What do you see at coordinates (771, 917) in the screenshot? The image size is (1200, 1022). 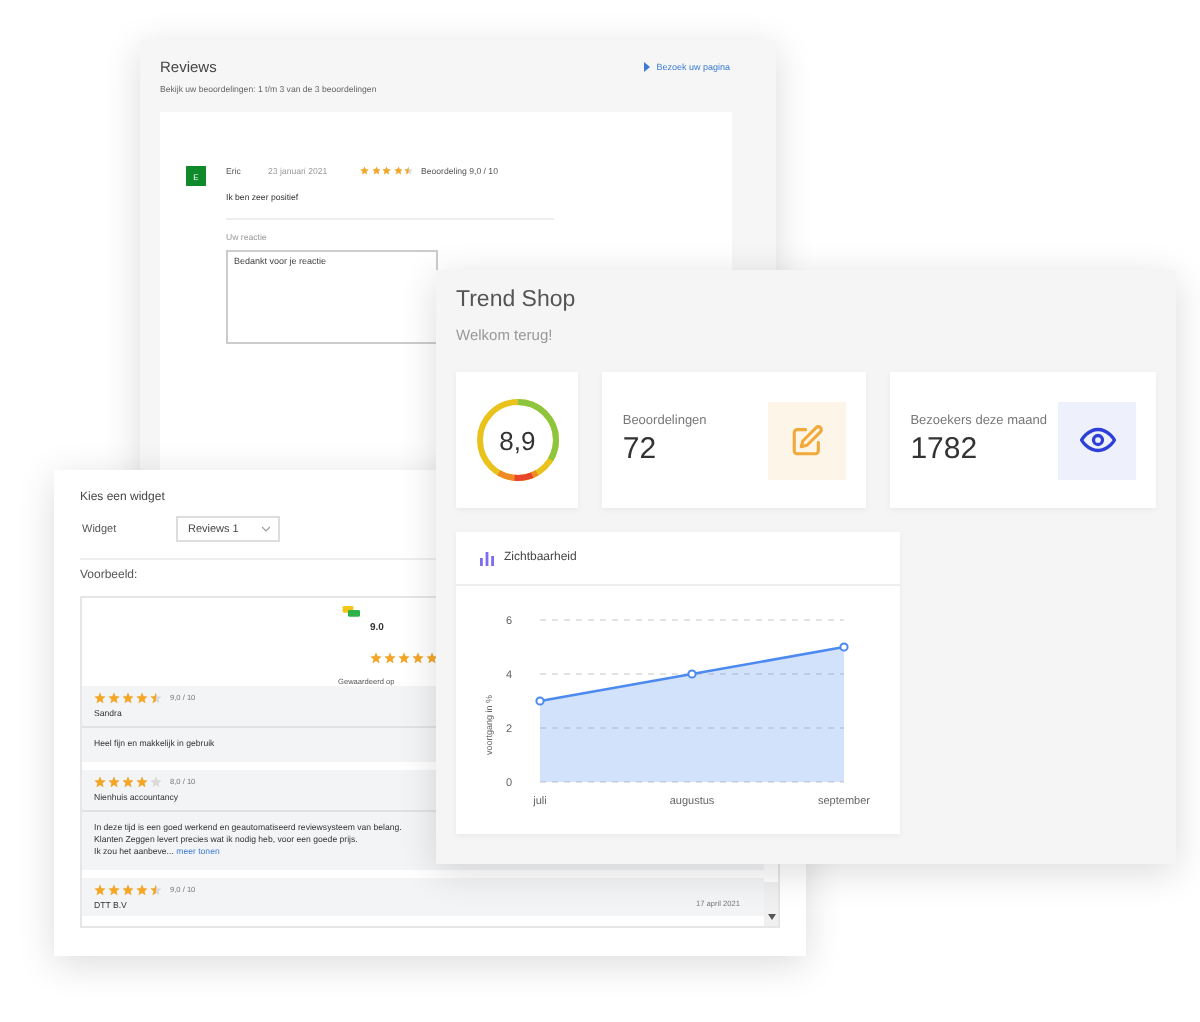 I see `scroll-down-icon` at bounding box center [771, 917].